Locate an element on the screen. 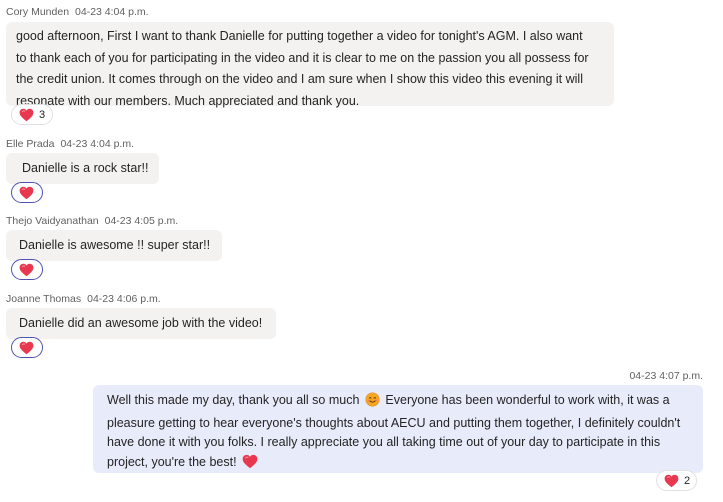 The image size is (723, 502). message-text: Danielle is a rock star!! is located at coordinates (85, 168).